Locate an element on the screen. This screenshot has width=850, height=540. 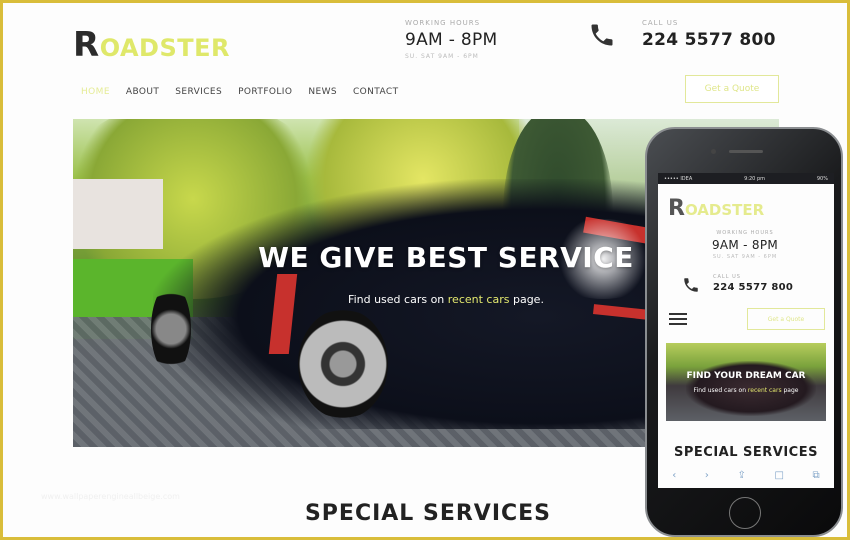
phone-camera is located at coordinates (713, 151).